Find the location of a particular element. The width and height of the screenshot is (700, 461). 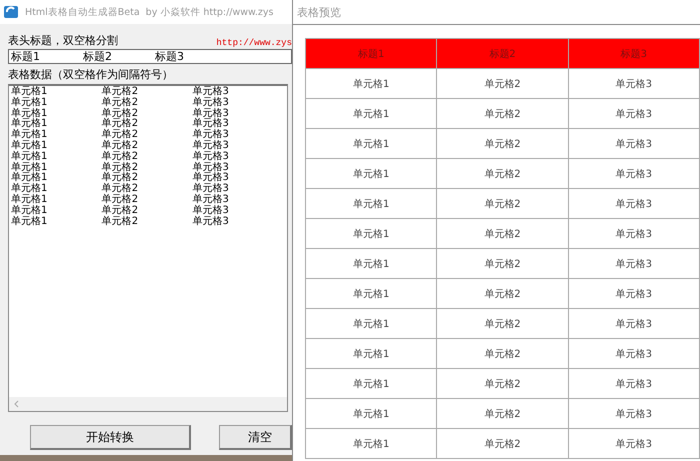

clear-button: 清空 is located at coordinates (255, 437).